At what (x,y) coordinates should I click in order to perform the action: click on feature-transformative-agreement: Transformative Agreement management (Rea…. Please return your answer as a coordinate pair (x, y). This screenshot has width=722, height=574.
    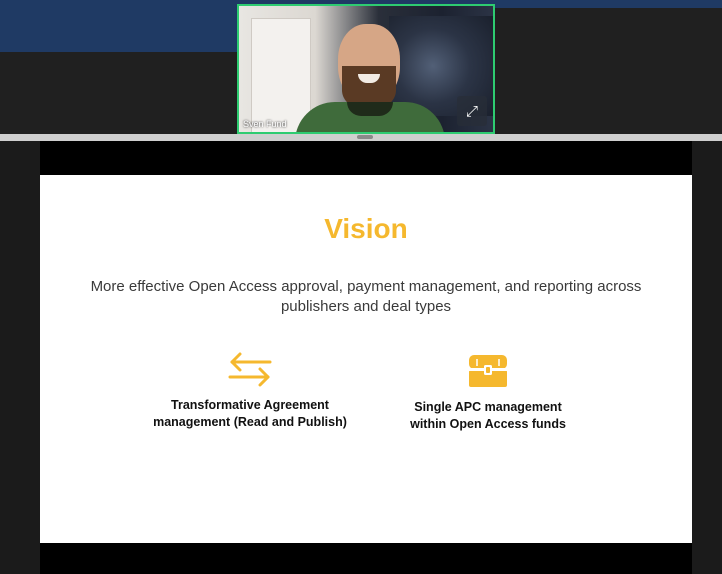
    Looking at the image, I should click on (250, 391).